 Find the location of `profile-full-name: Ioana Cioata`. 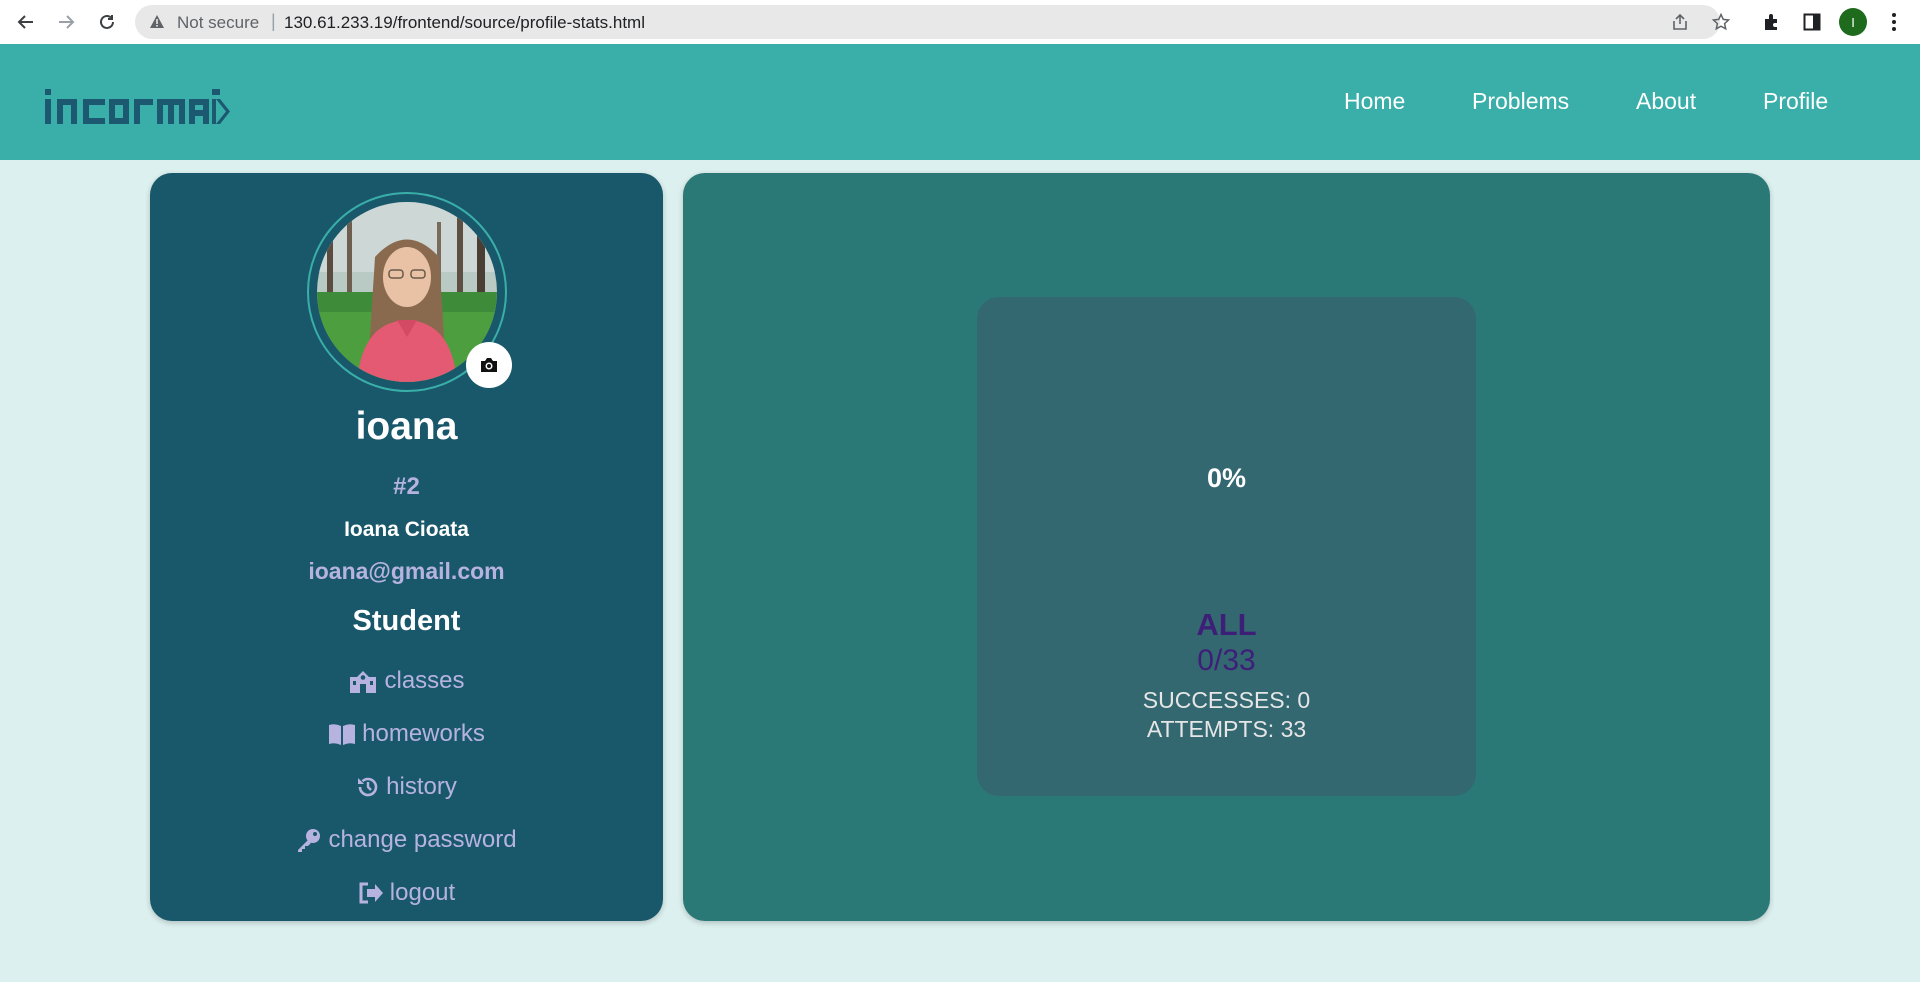

profile-full-name: Ioana Cioata is located at coordinates (406, 529).